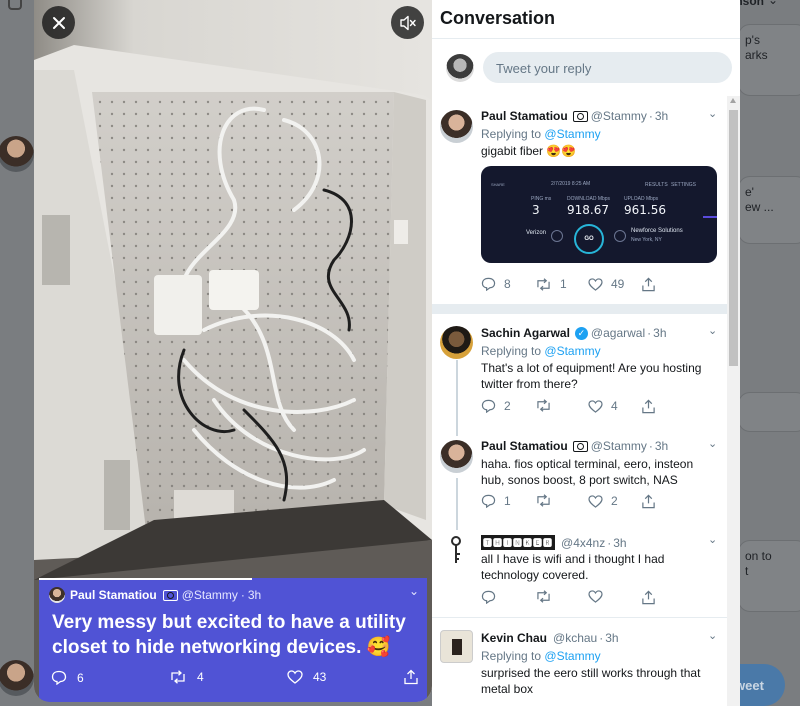 This screenshot has height=706, width=800. What do you see at coordinates (595, 501) in the screenshot?
I see `heart-icon` at bounding box center [595, 501].